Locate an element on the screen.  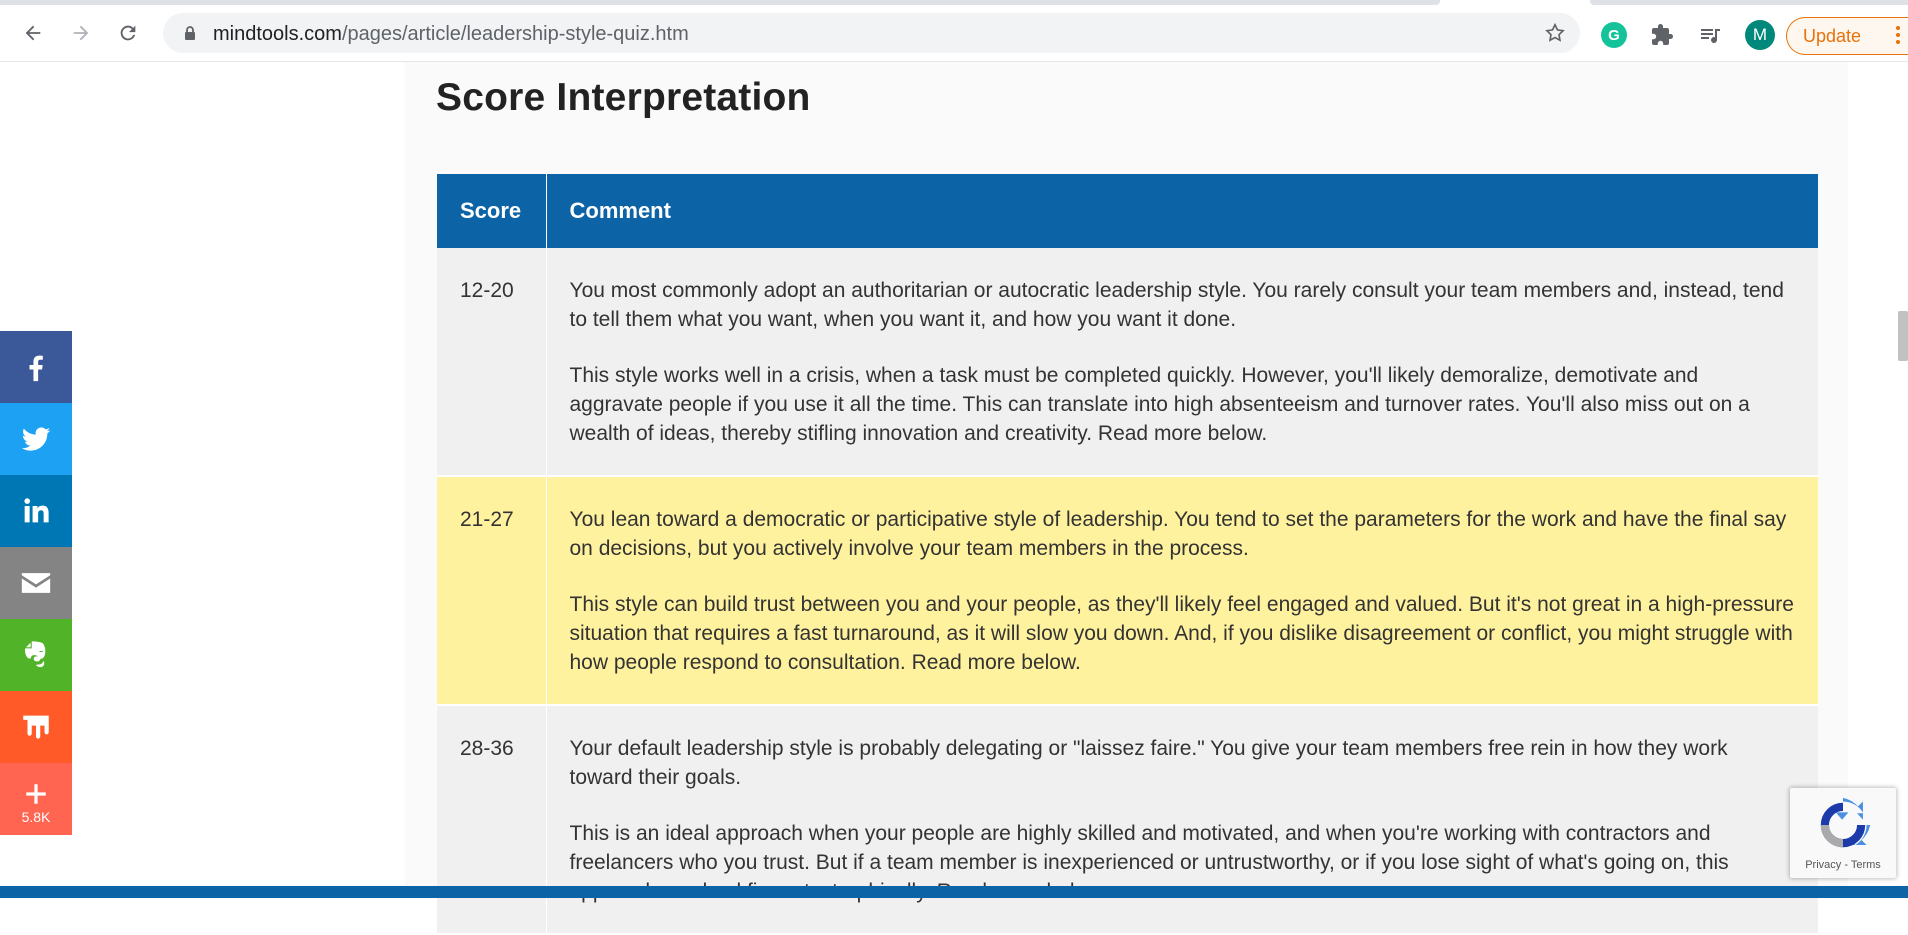
scrollbar-thumb is located at coordinates (1903, 336).